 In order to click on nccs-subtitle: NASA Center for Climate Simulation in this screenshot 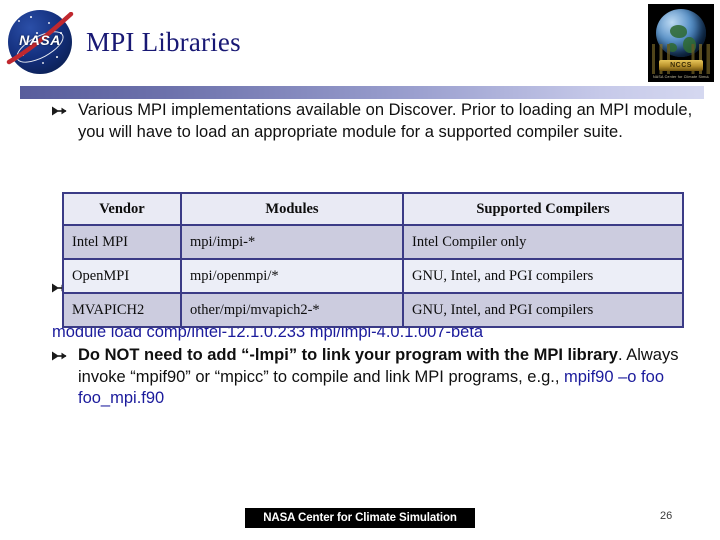, I will do `click(681, 77)`.